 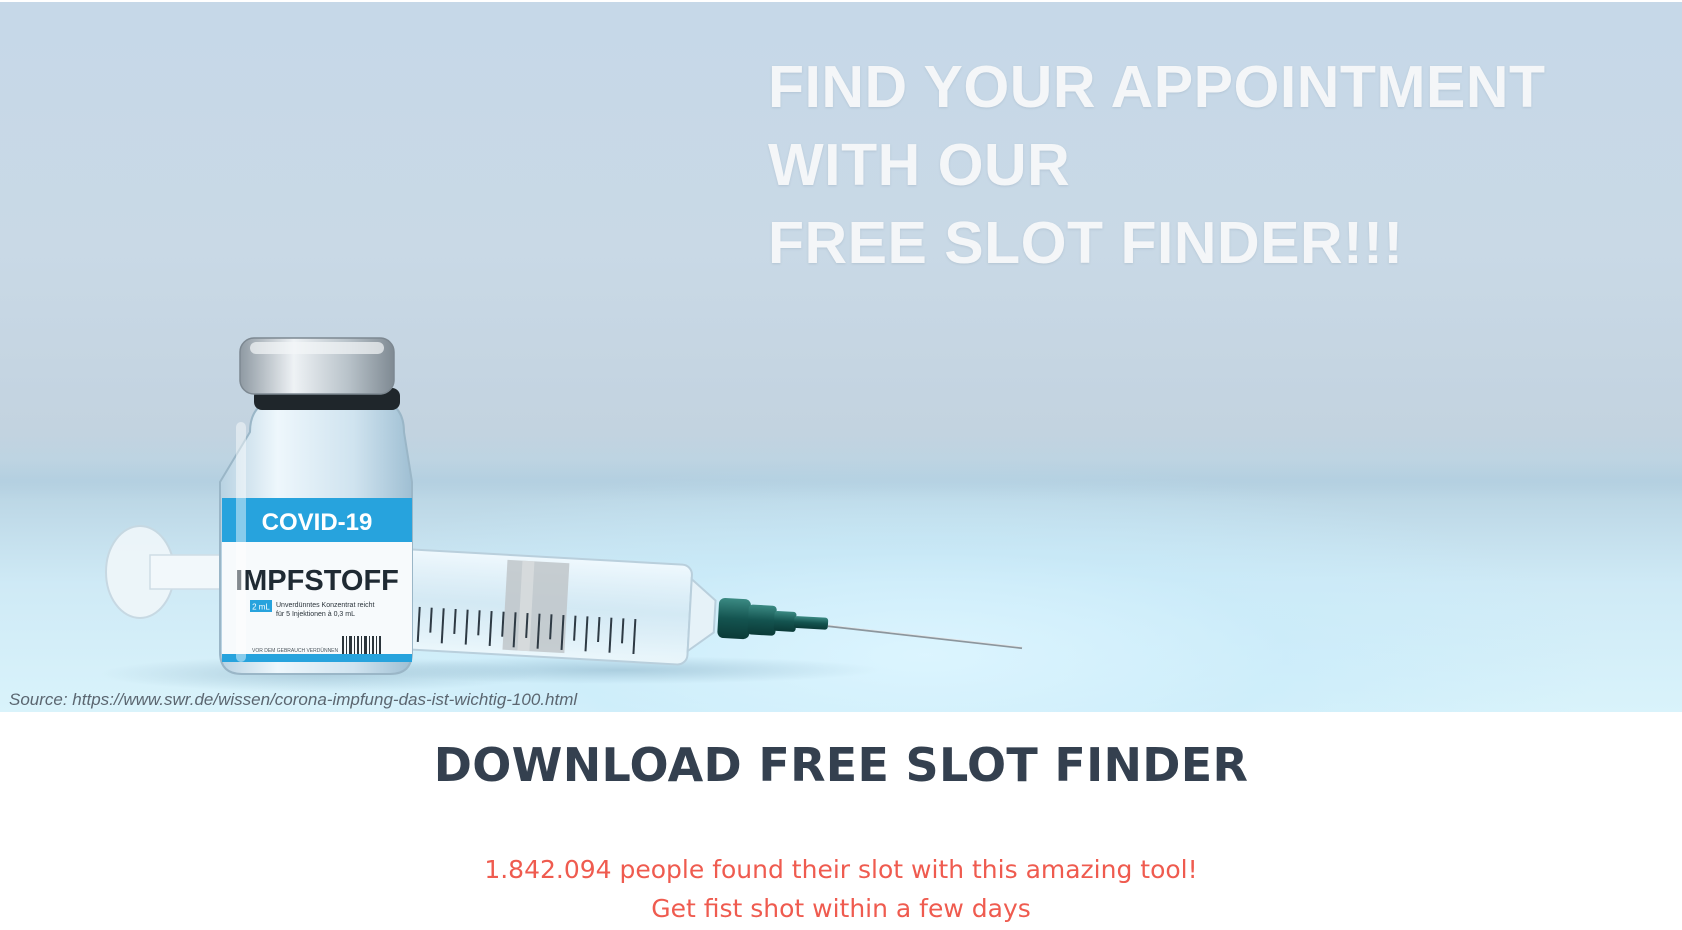 I want to click on vial-label-footer: VOR DEM GEBRAUCH VERDÜNNEN, so click(x=295, y=650).